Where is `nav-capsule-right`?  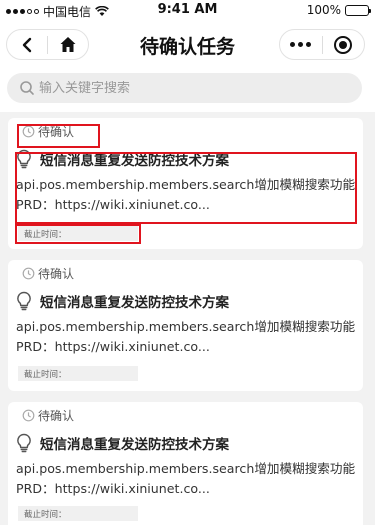 nav-capsule-right is located at coordinates (322, 44).